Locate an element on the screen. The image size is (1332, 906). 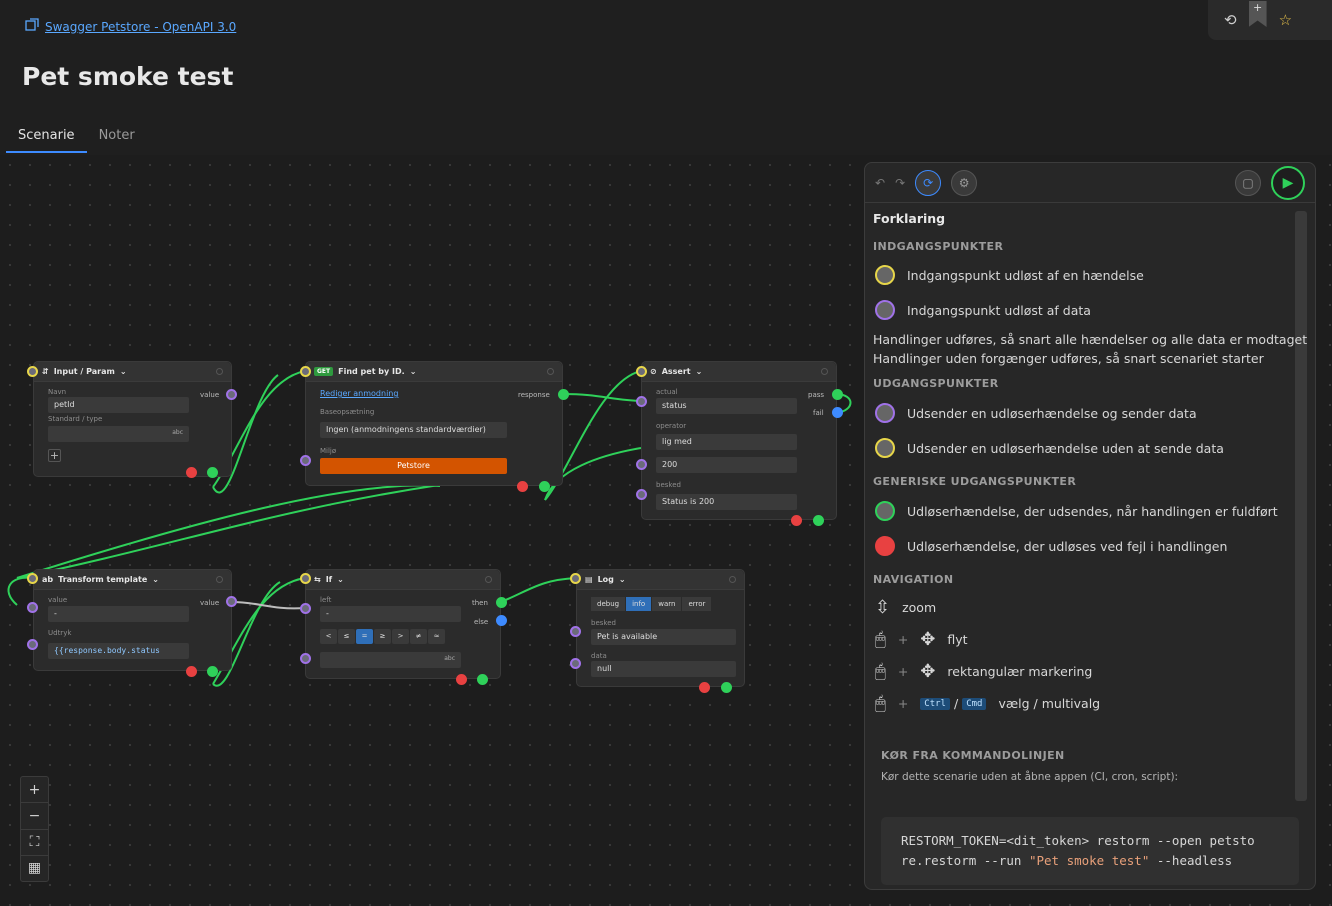
operator-button: ≠ is located at coordinates (418, 636).